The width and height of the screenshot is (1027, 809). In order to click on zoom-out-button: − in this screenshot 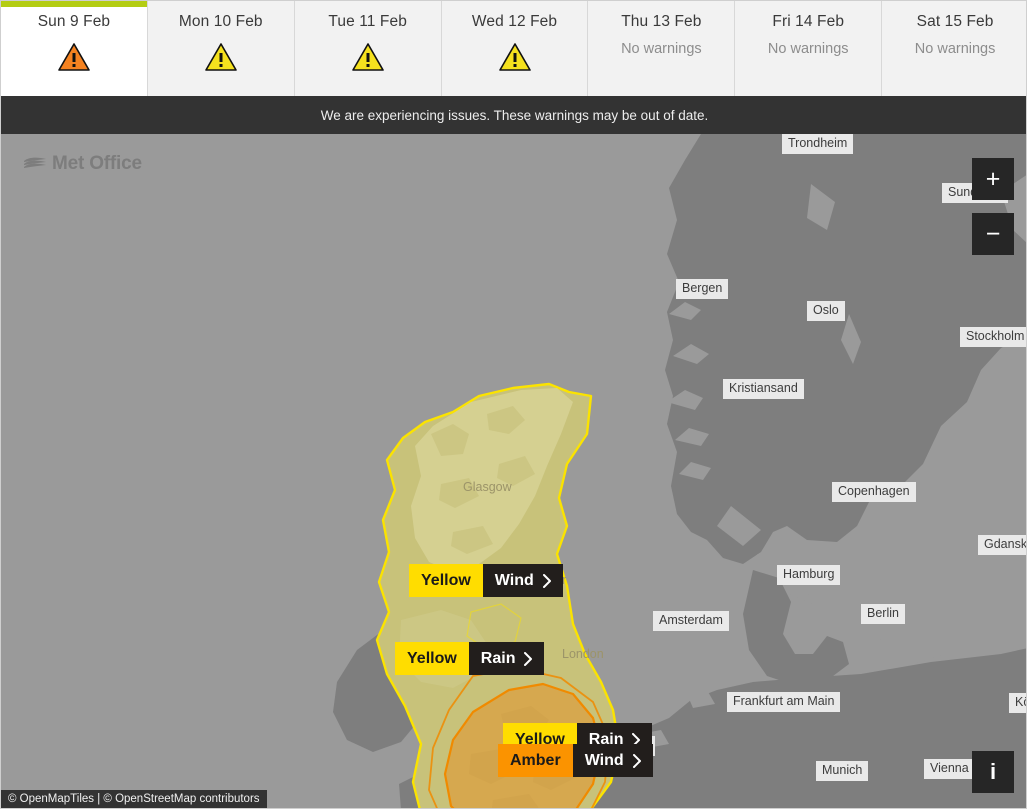, I will do `click(993, 234)`.